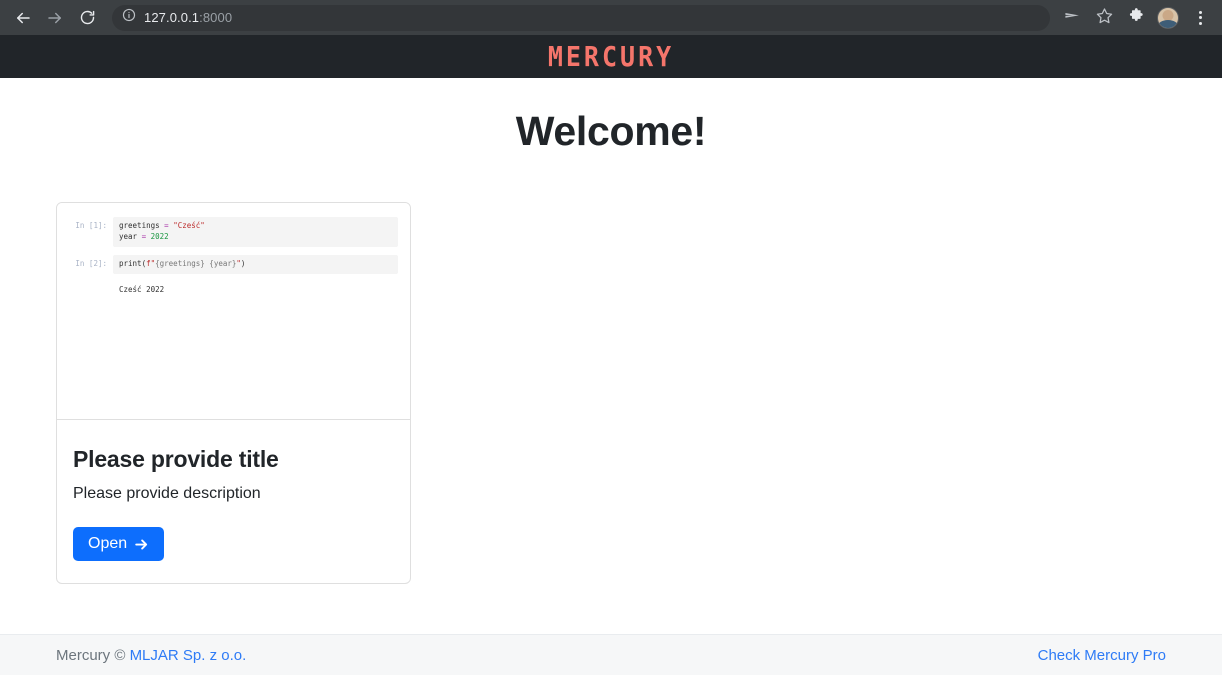  I want to click on puzzle-piece-icon, so click(1136, 18).